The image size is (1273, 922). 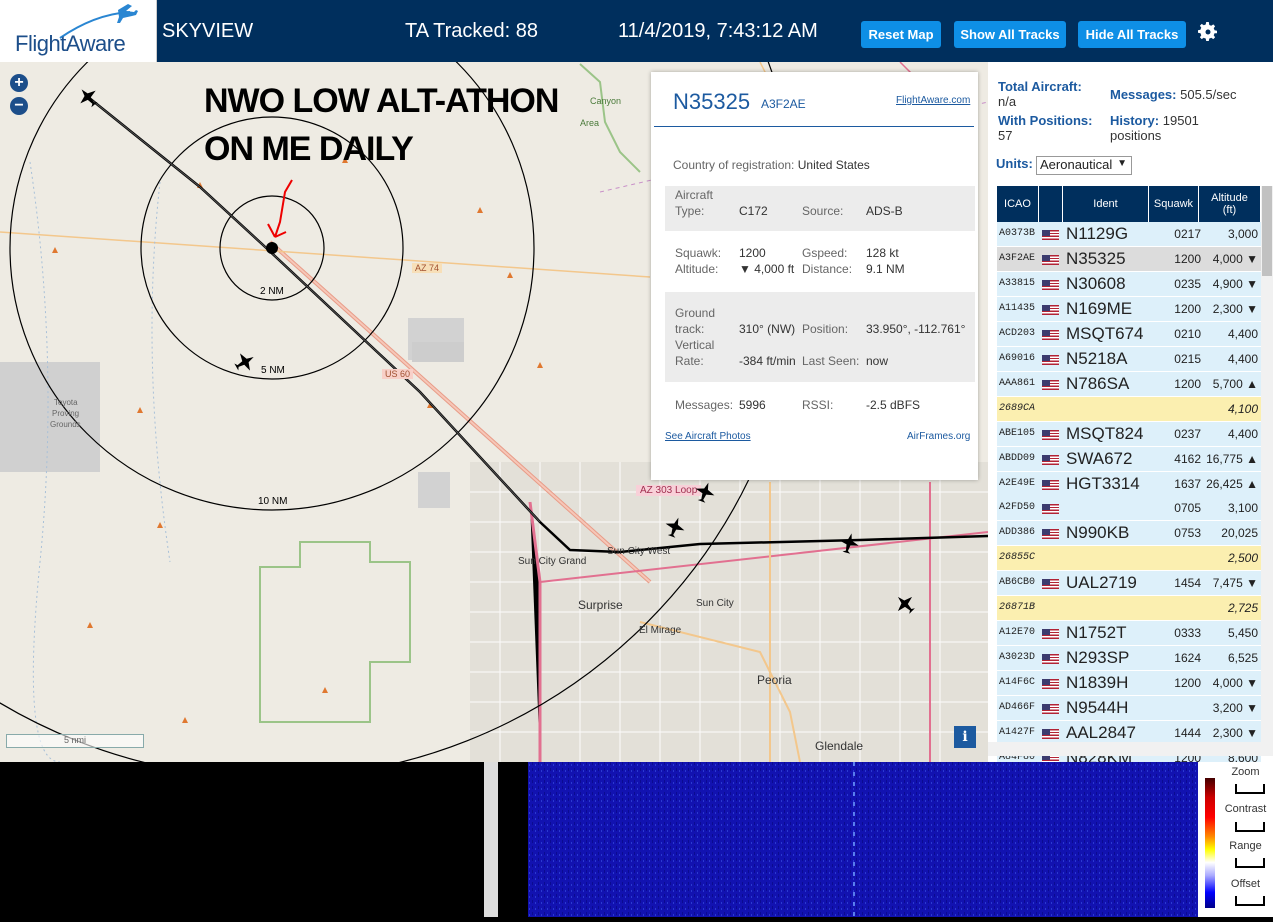 What do you see at coordinates (1235, 708) in the screenshot?
I see `row-altitude: 3,200 ▼` at bounding box center [1235, 708].